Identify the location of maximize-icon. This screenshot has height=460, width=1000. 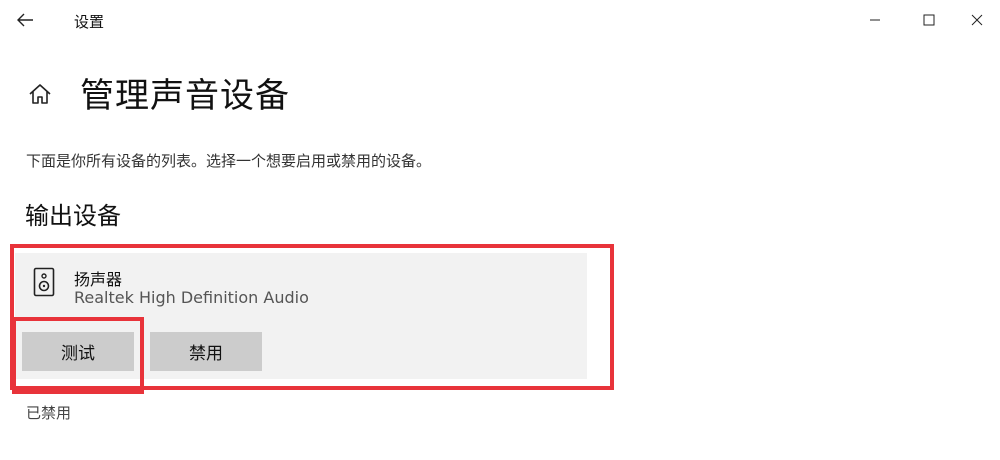
(929, 20).